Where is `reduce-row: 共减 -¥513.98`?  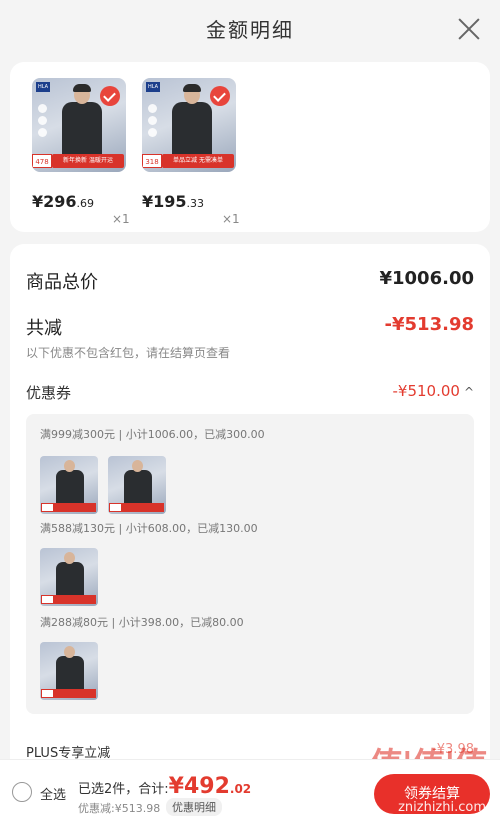
reduce-row: 共减 -¥513.98 is located at coordinates (250, 327).